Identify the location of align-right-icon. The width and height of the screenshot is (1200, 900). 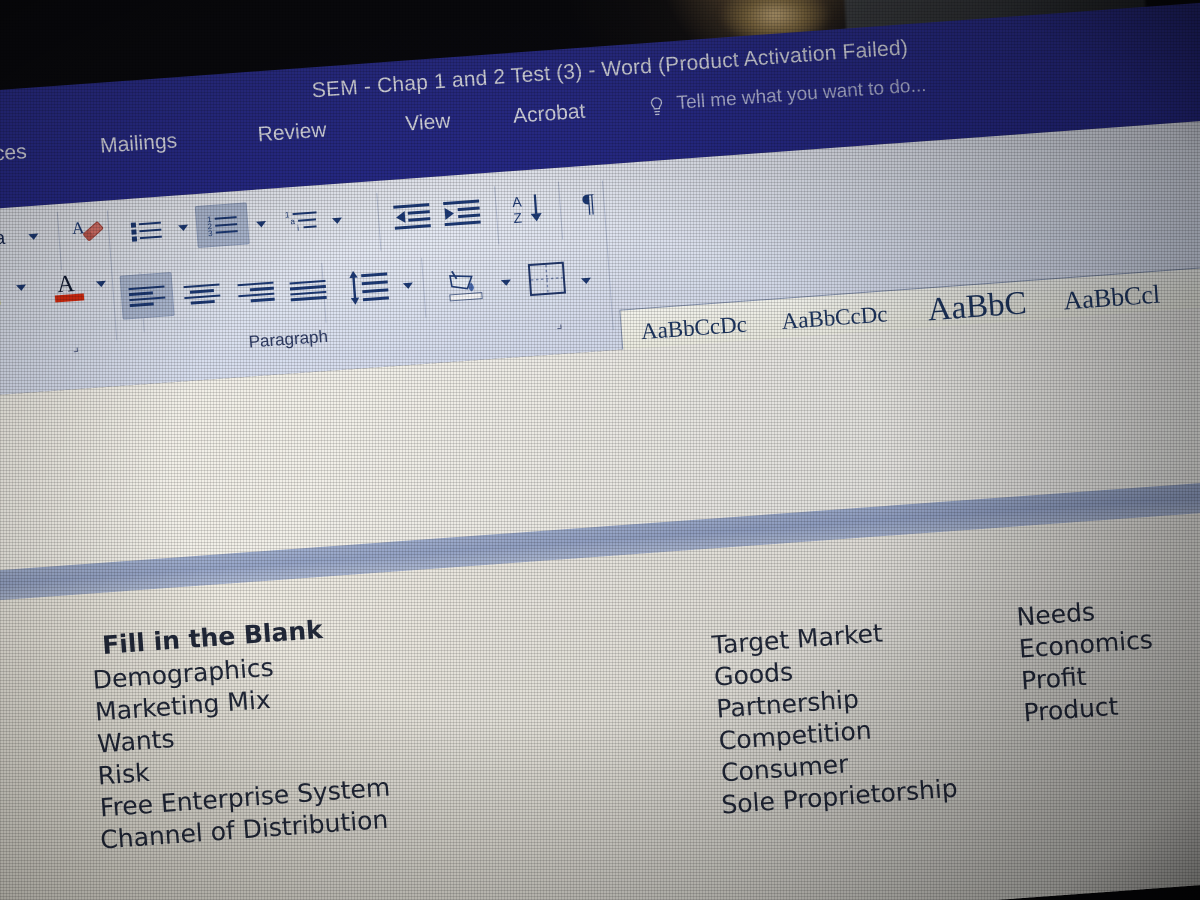
(256, 292).